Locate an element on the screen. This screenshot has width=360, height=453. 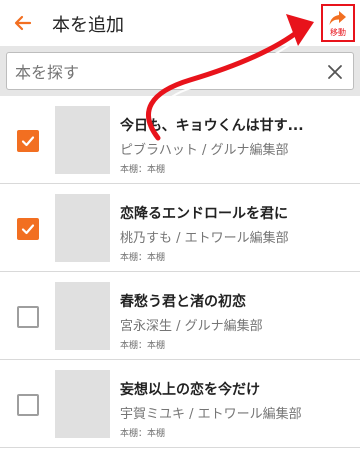
move-button: 移動 is located at coordinates (338, 23).